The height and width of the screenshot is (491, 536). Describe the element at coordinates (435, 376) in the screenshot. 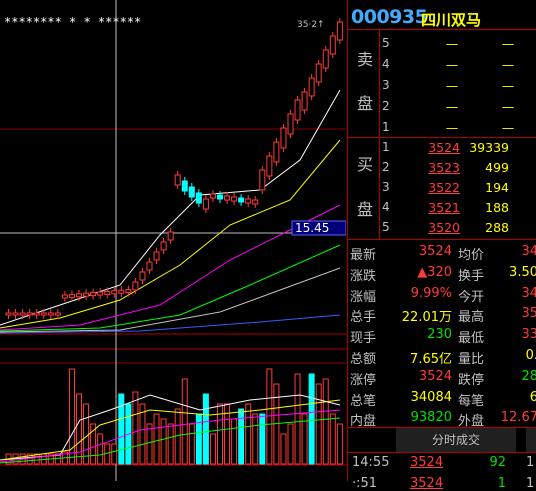

I see `stat-value: 3524` at that location.